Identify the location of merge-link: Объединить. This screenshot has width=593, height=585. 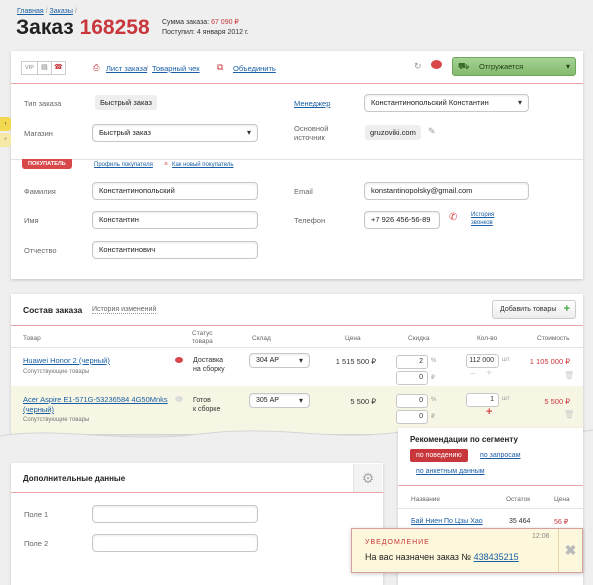
(254, 68).